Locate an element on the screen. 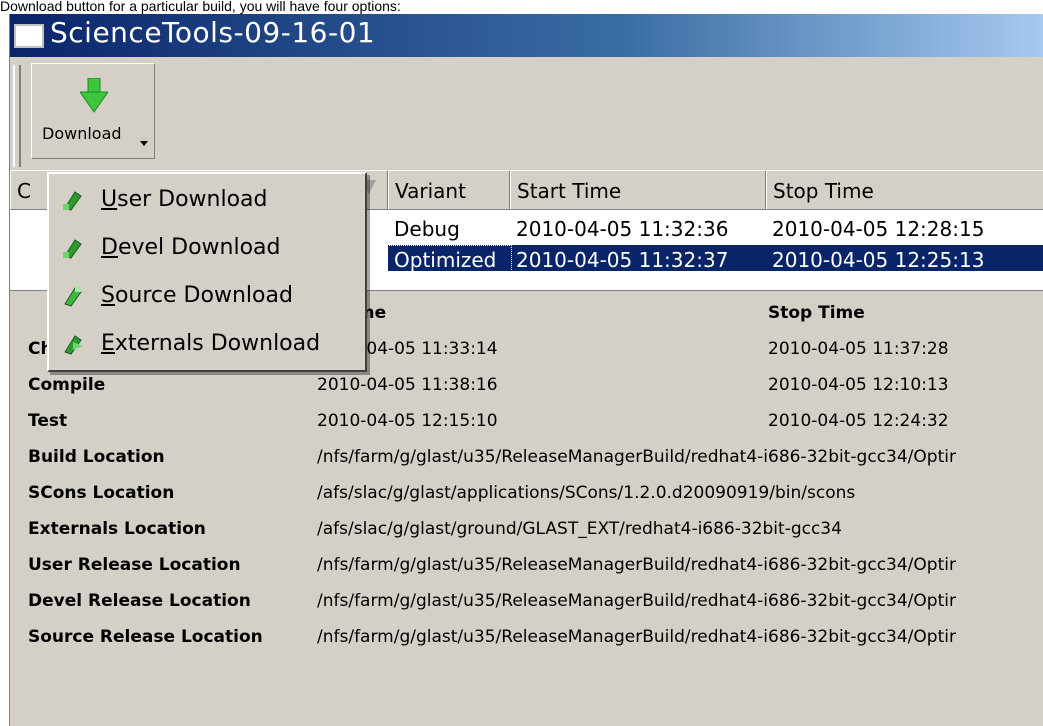 This screenshot has width=1043, height=726. window-icon is located at coordinates (29, 36).